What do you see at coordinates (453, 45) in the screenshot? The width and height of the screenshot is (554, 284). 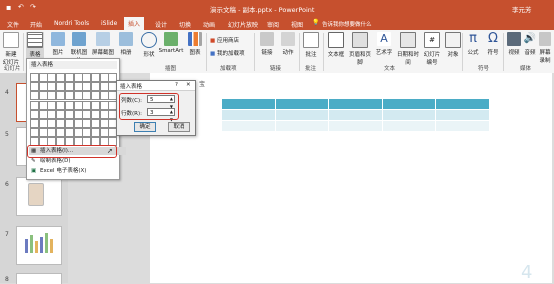 I see `object-button: 对象` at bounding box center [453, 45].